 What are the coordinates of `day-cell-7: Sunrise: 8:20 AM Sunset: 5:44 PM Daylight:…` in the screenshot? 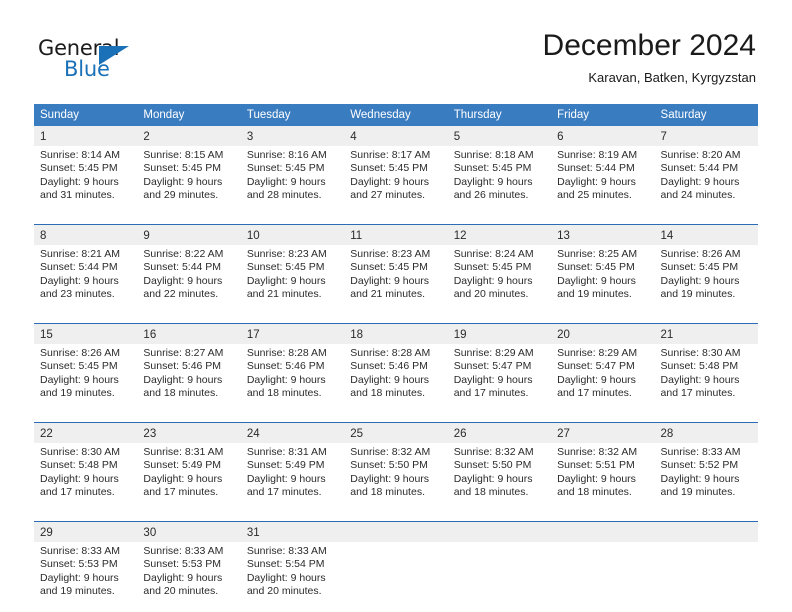 It's located at (706, 181).